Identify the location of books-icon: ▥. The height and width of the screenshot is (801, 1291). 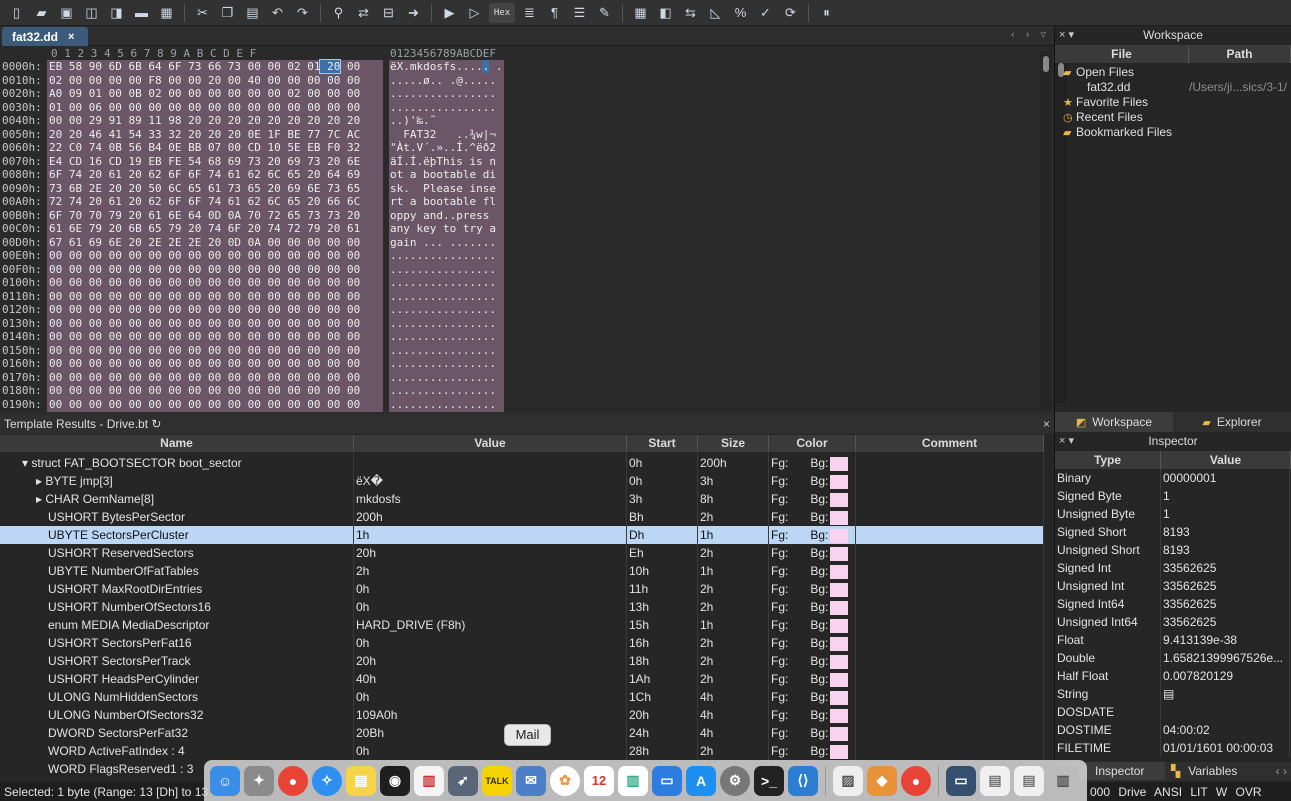
(429, 780).